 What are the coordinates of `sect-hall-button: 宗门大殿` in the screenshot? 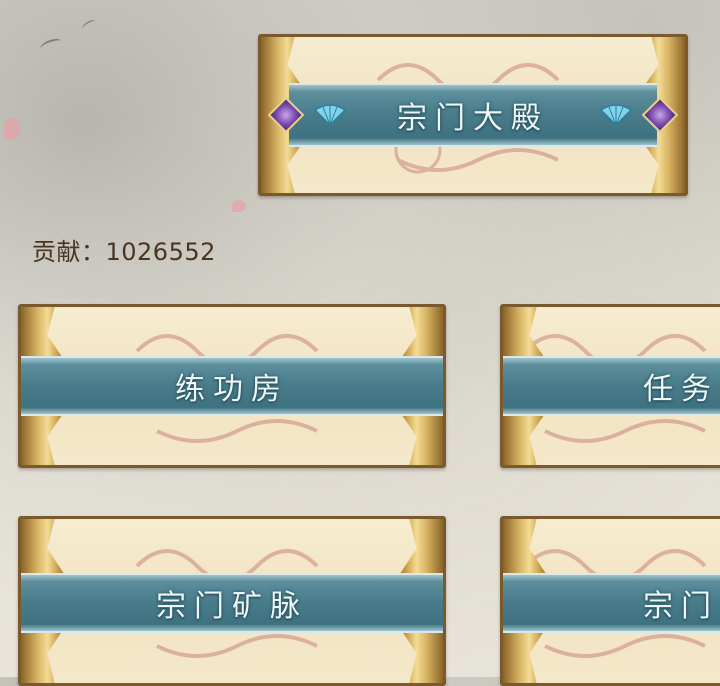 It's located at (473, 115).